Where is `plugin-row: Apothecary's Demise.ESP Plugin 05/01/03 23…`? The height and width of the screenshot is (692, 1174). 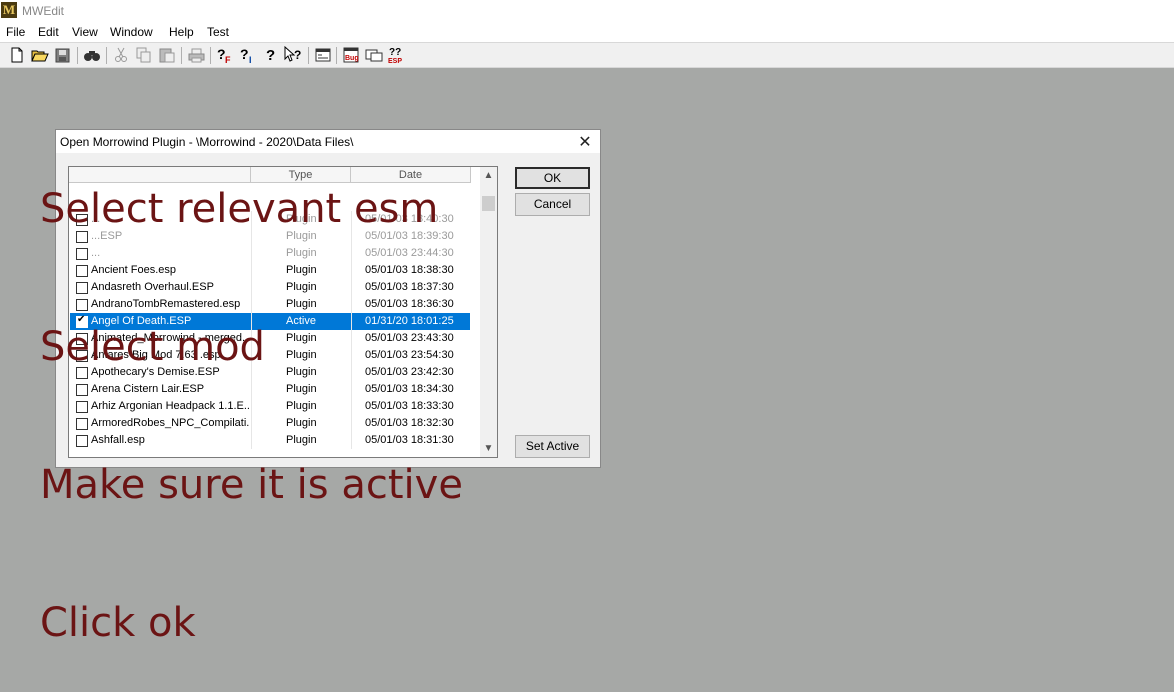
plugin-row: Apothecary's Demise.ESP Plugin 05/01/03 23… is located at coordinates (270, 372).